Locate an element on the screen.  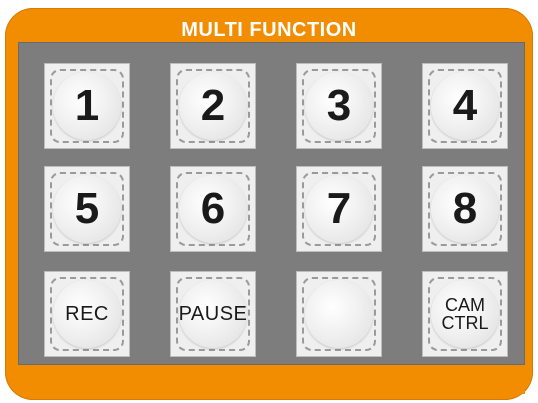
key-7-label: 7 is located at coordinates (339, 208).